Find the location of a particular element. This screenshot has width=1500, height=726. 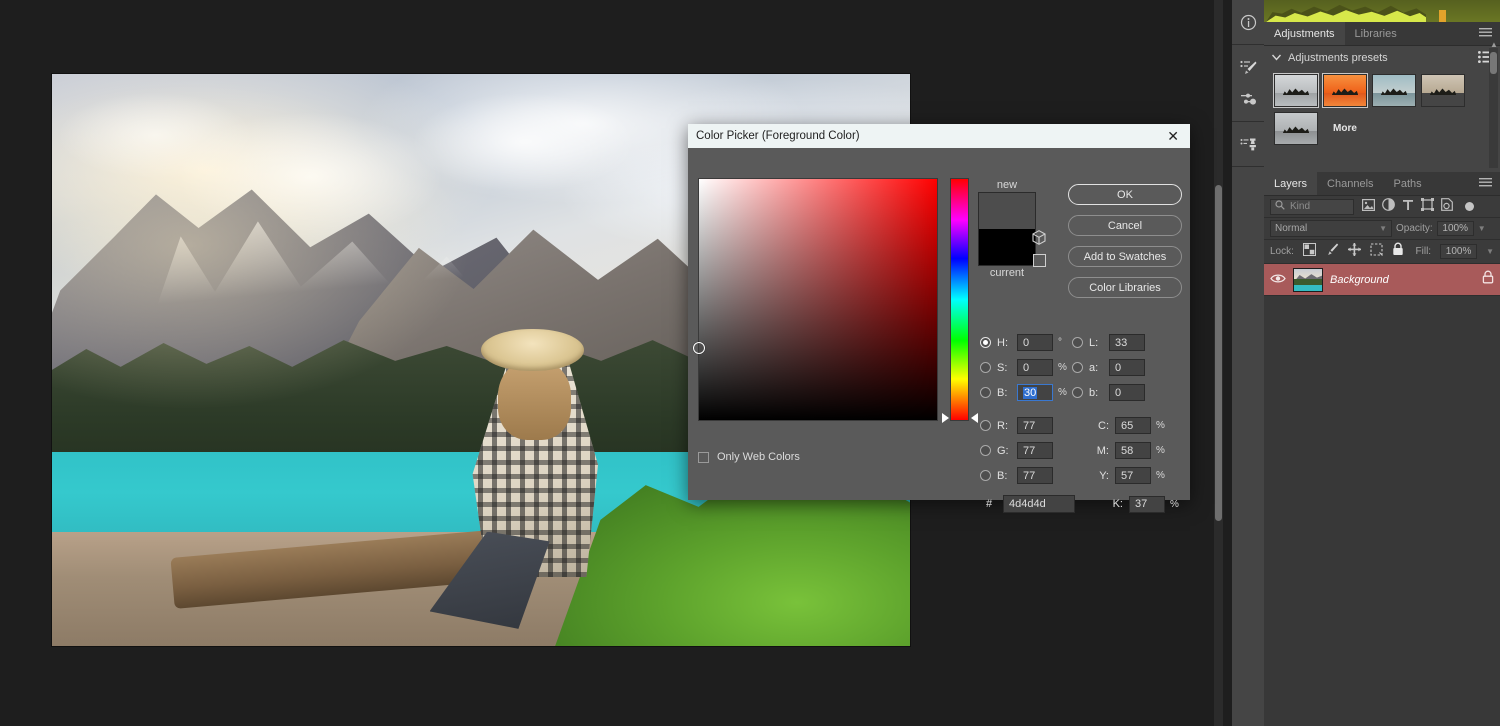

field-row-b-brightness: B: 30 % b: 0 is located at coordinates (1082, 392).